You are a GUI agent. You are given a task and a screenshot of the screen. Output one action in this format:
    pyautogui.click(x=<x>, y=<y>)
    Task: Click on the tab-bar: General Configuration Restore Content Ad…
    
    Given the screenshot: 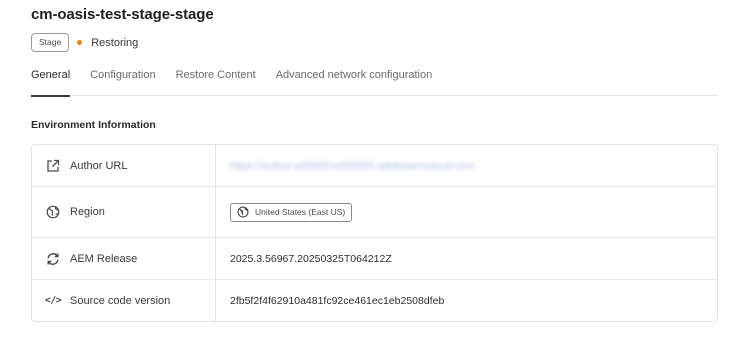 What is the action you would take?
    pyautogui.click(x=374, y=82)
    